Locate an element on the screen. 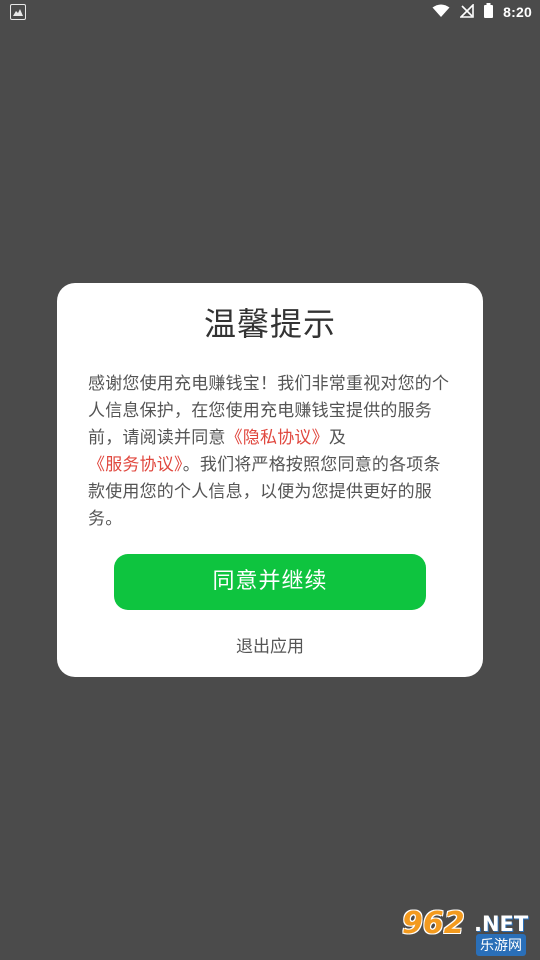  app-notification-icon is located at coordinates (18, 12).